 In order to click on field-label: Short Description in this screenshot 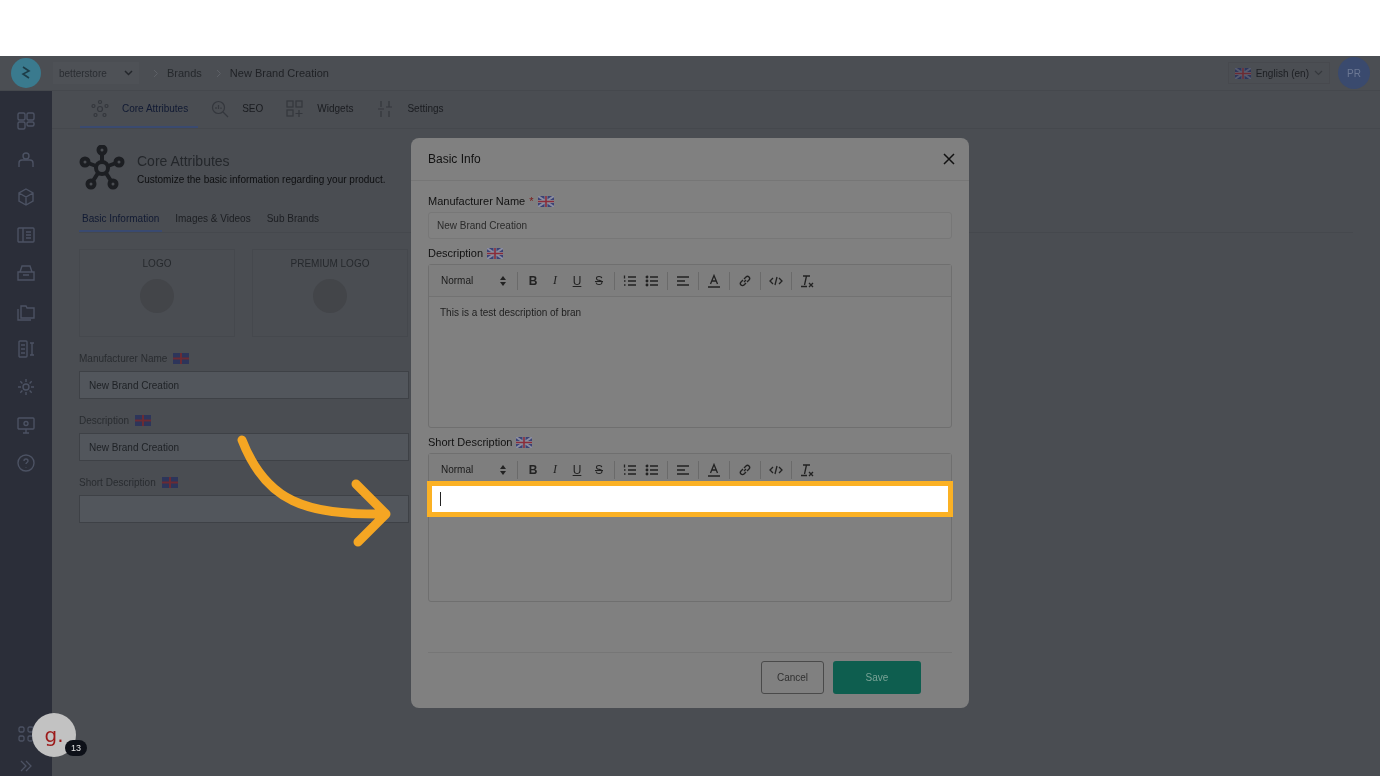, I will do `click(470, 442)`.